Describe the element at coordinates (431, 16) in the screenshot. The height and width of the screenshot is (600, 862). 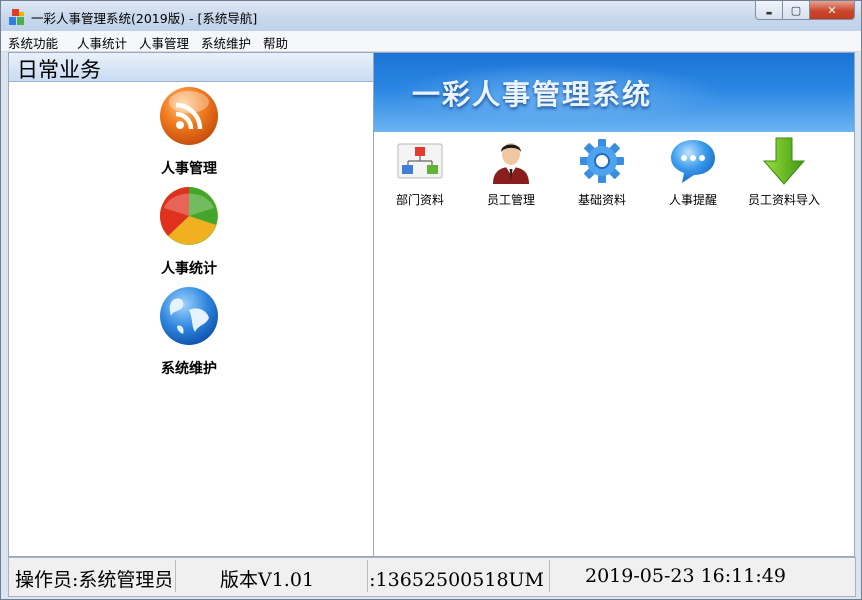
I see `title-bar: 一彩人事管理系统(2019版) - [系统导航] ▬ ▢ ✕` at that location.